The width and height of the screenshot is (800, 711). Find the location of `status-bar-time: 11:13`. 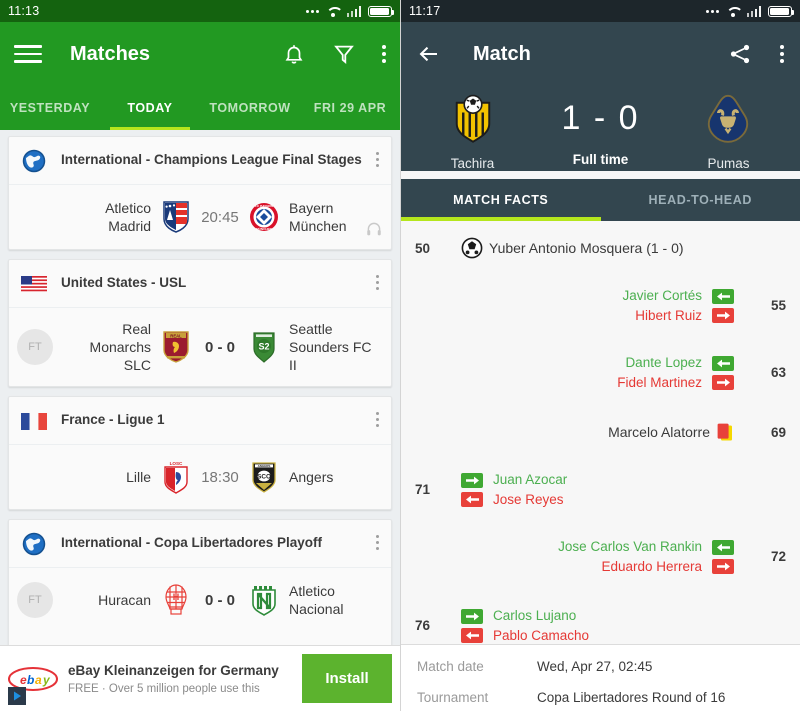

status-bar-time: 11:13 is located at coordinates (24, 11).